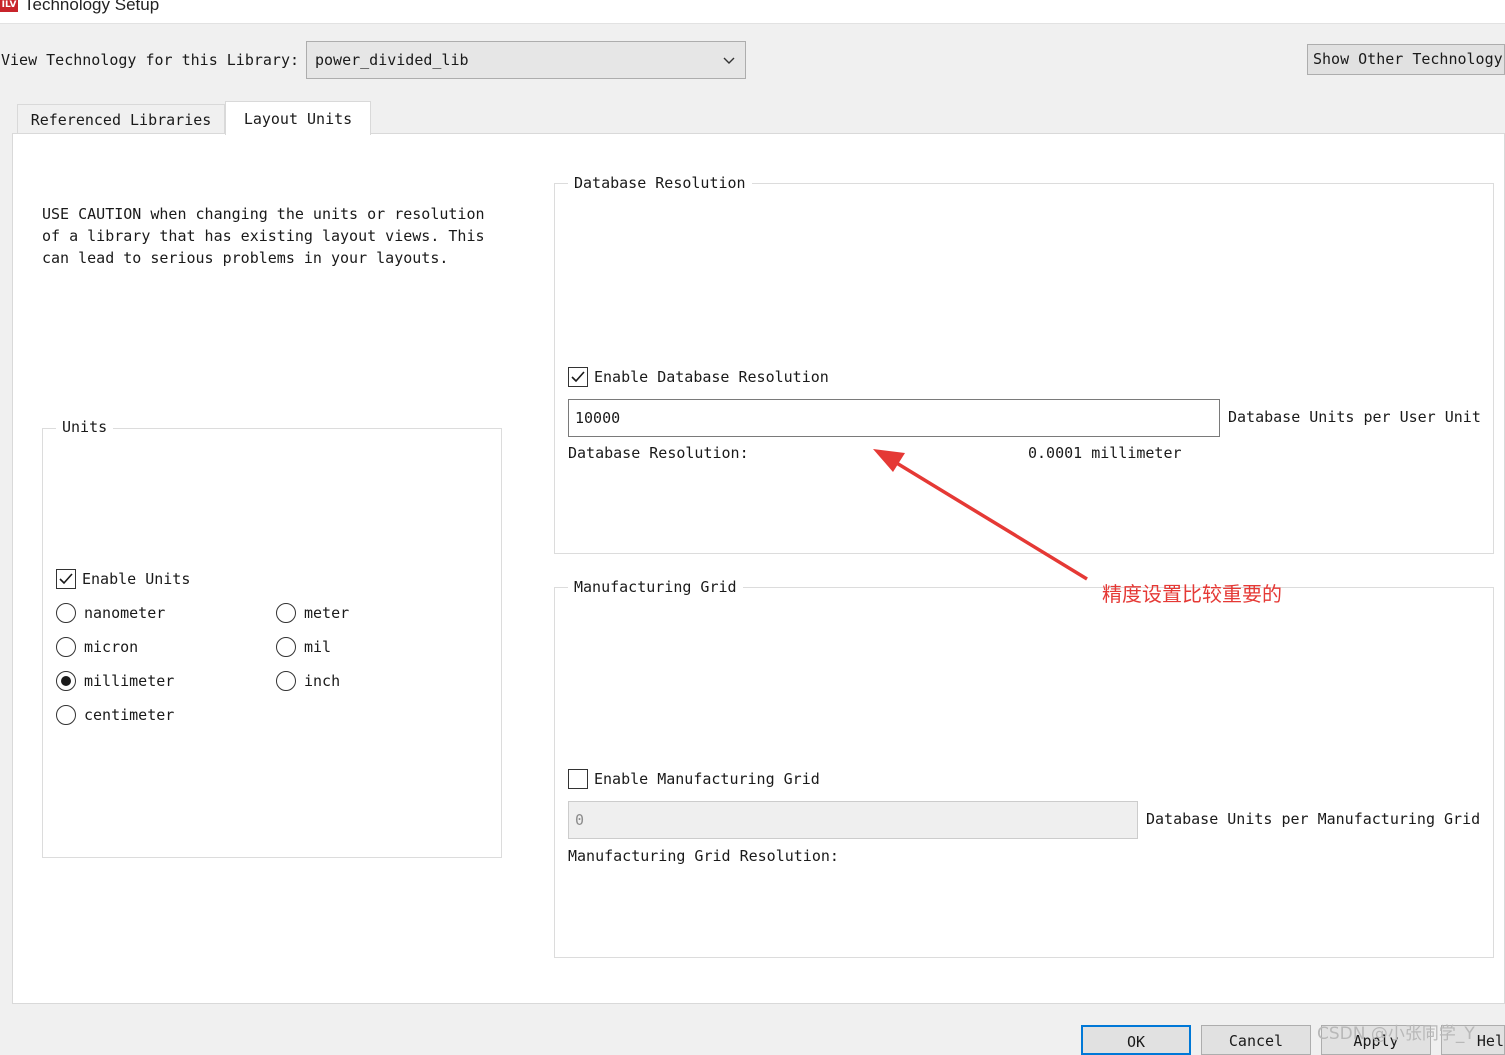 This screenshot has width=1505, height=1055. Describe the element at coordinates (129, 681) in the screenshot. I see `radio-millimeter-label: millimeter` at that location.